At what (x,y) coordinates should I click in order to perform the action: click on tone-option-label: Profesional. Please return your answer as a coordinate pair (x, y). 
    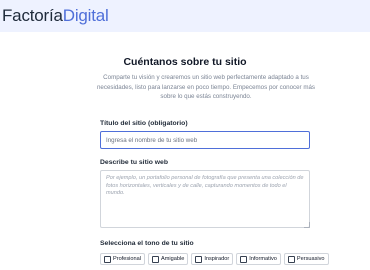
    Looking at the image, I should click on (127, 259).